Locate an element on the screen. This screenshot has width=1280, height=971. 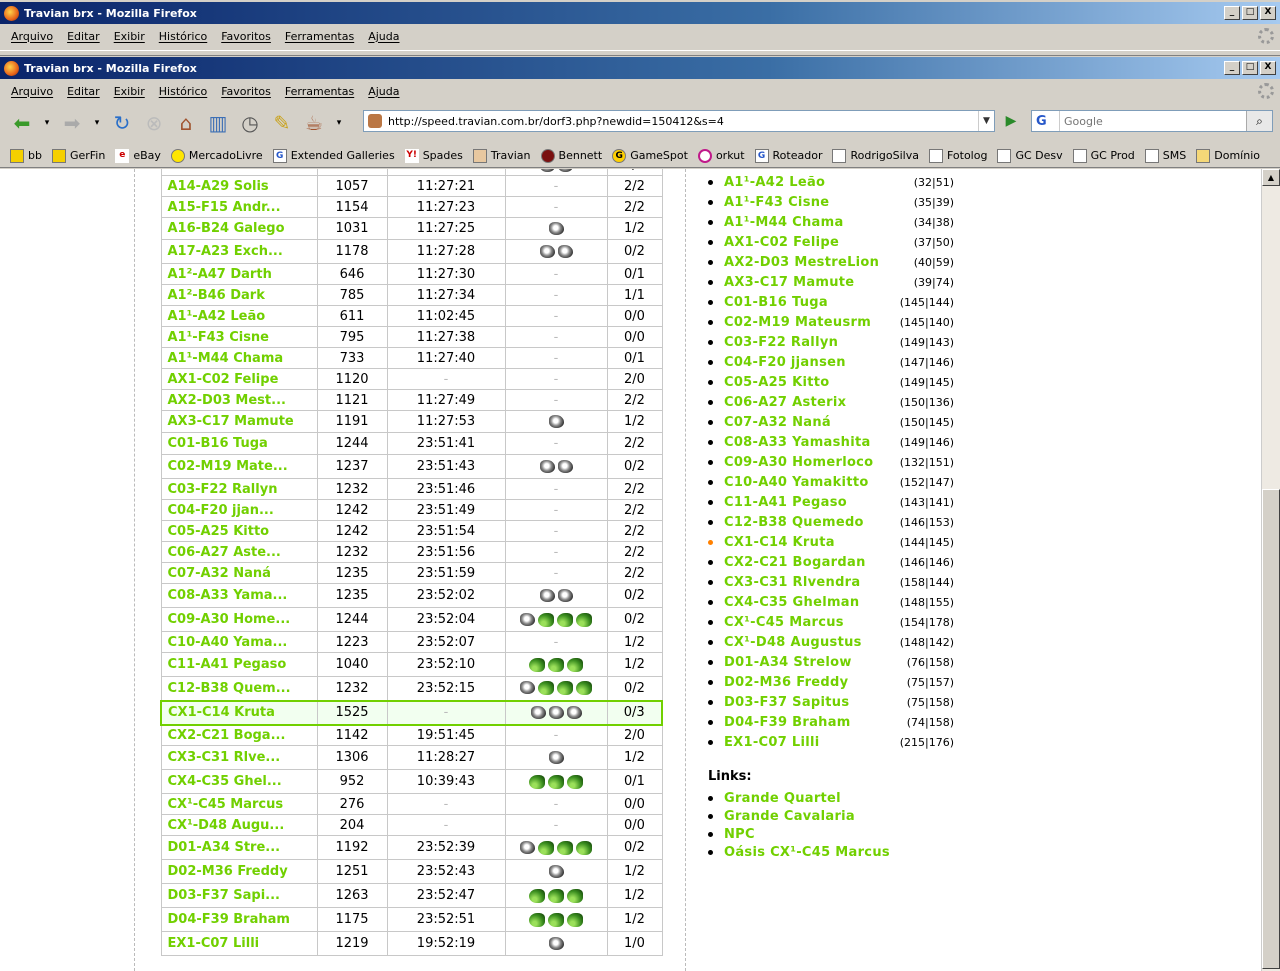
village-name-link: A14-A29 Solis is located at coordinates (239, 186).